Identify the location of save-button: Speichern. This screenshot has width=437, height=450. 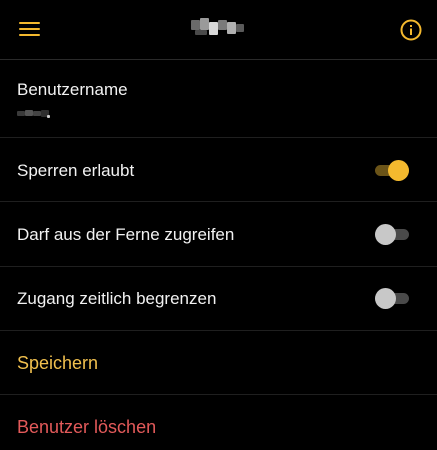
(57, 363).